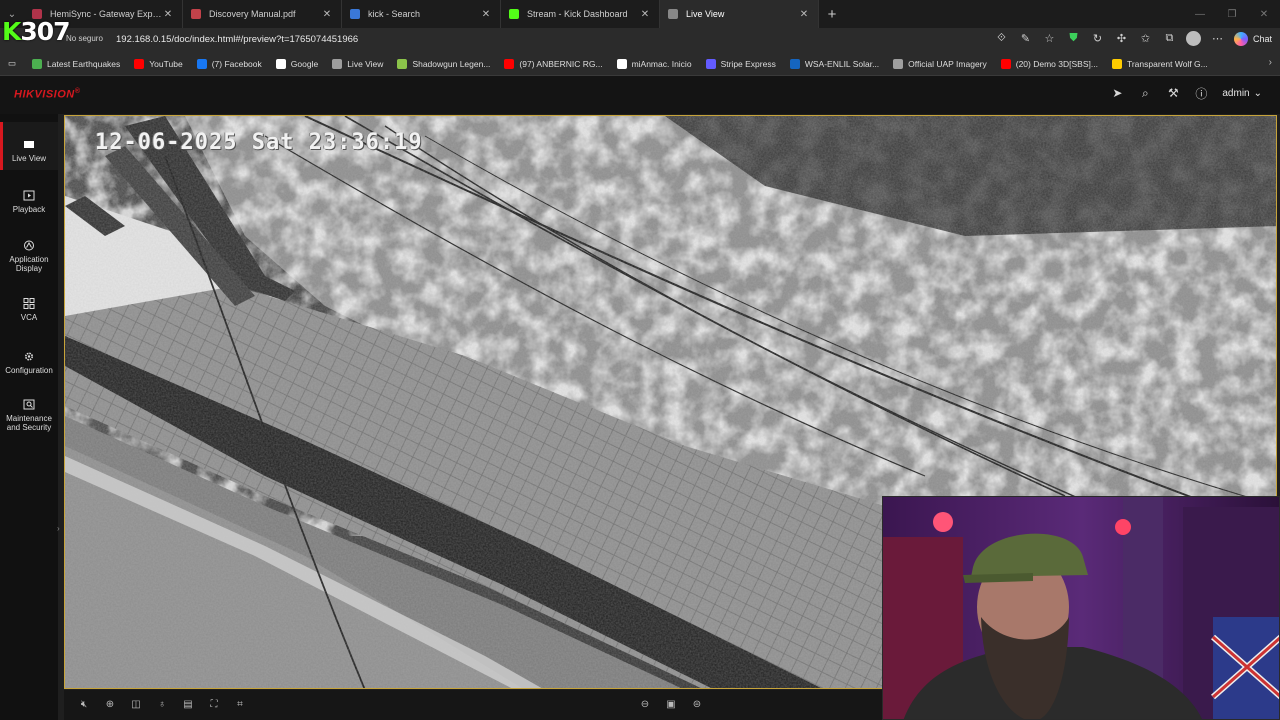  What do you see at coordinates (12, 63) in the screenshot?
I see `sidebar-toggle-icon: ▭` at bounding box center [12, 63].